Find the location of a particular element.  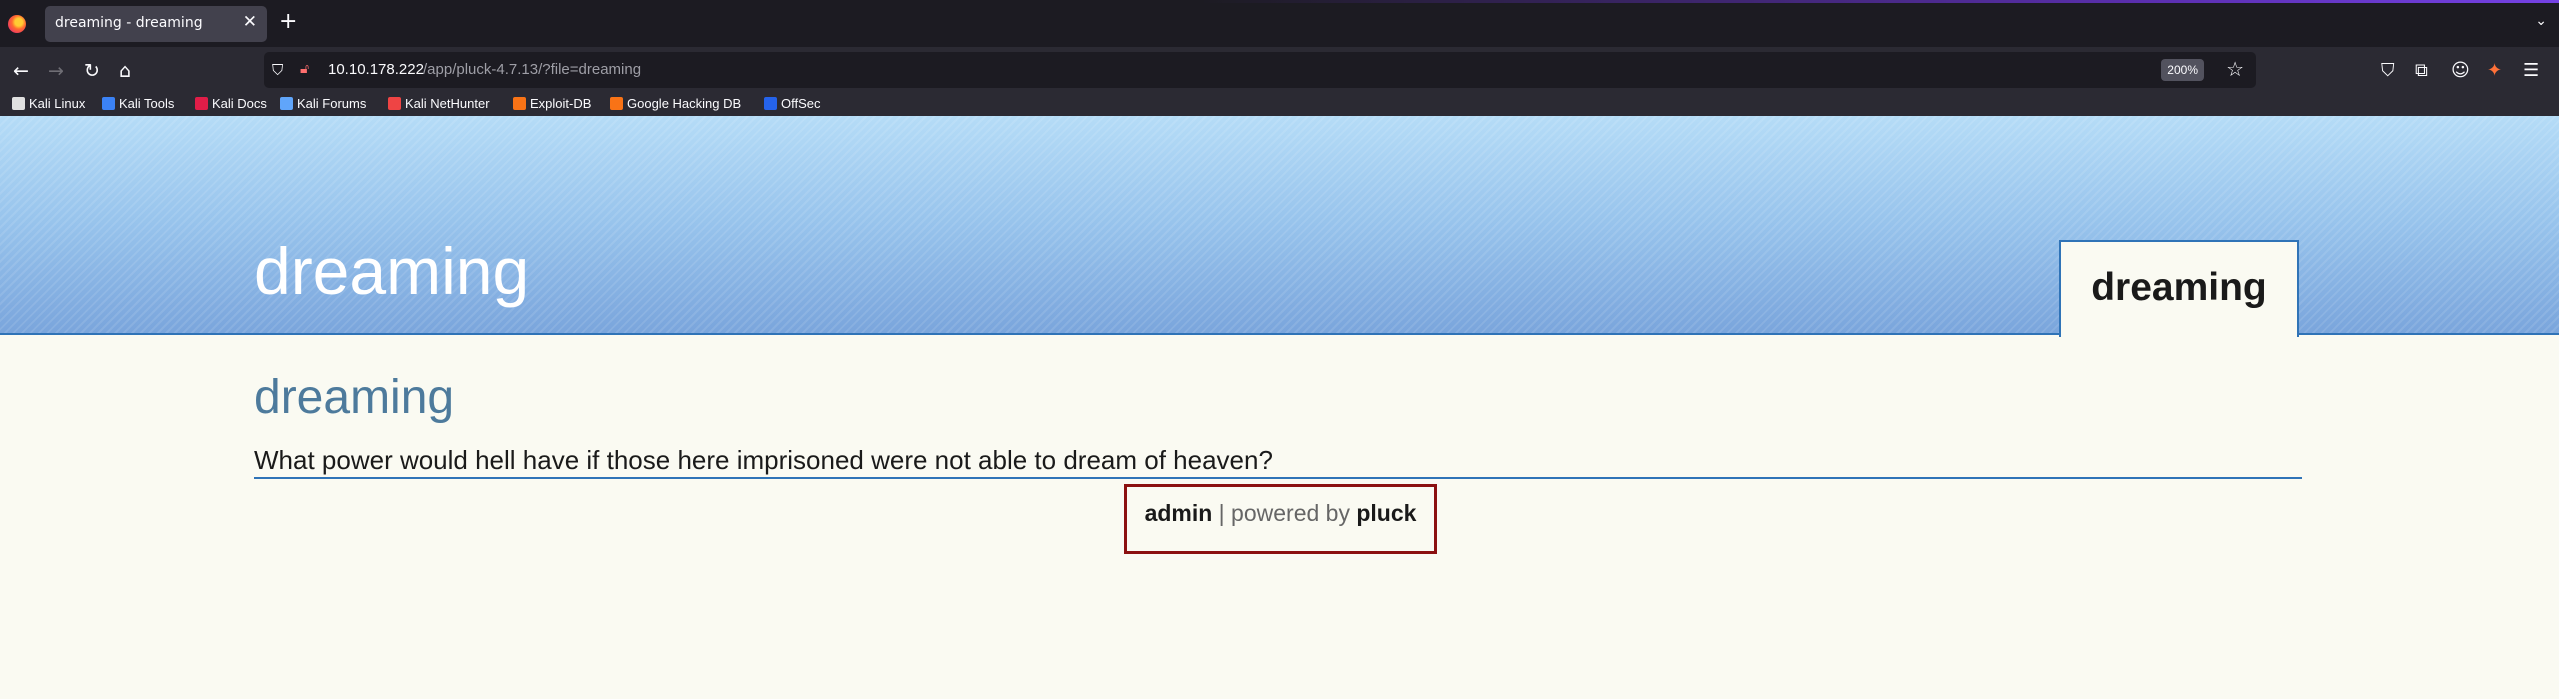

bookmark-kali-linux: Kali Linux is located at coordinates (48, 103).